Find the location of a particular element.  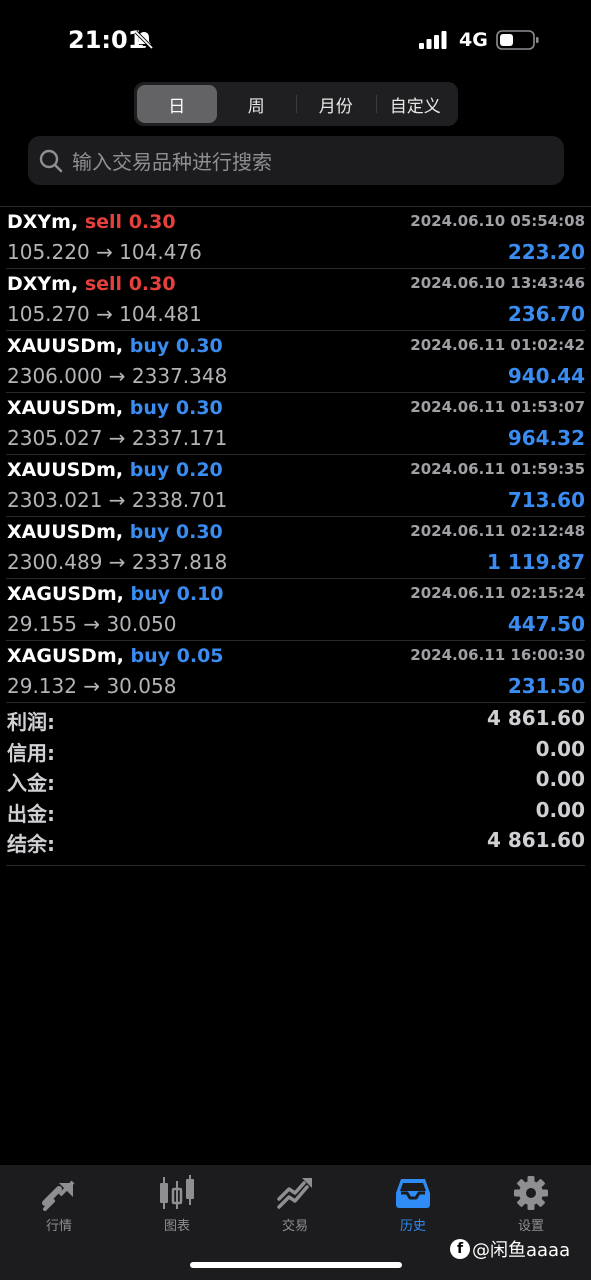

deal-volume: 0.05 is located at coordinates (200, 656).